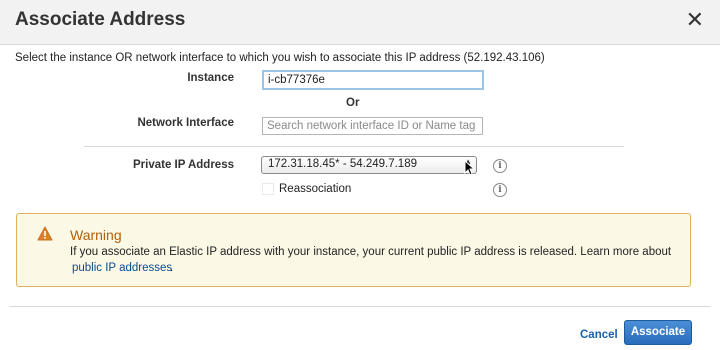 The width and height of the screenshot is (720, 350). What do you see at coordinates (360, 22) in the screenshot?
I see `dialog-header: Associate Address ✕` at bounding box center [360, 22].